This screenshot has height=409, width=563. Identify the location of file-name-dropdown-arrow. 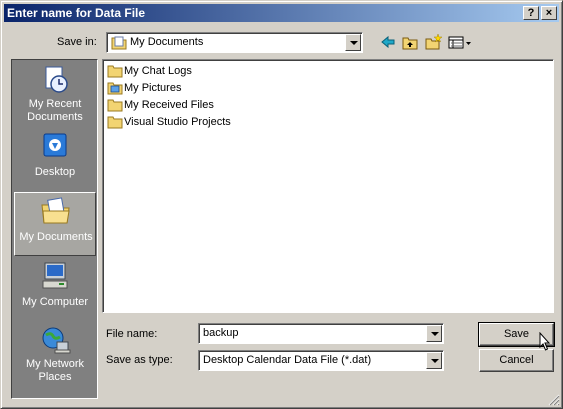
(434, 333).